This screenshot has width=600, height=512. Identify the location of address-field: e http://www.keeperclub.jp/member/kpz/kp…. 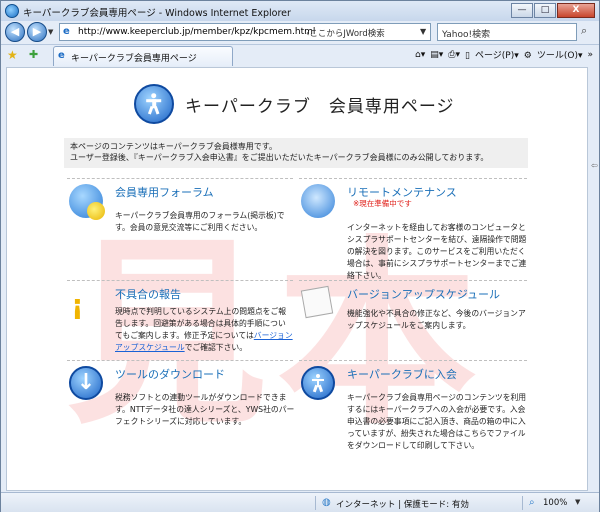
(273, 32).